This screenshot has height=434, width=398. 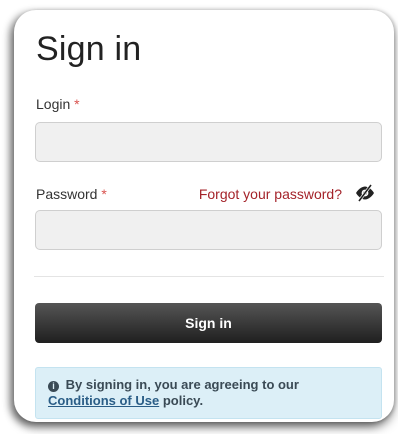 I want to click on info-circle-icon: i, so click(x=53, y=386).